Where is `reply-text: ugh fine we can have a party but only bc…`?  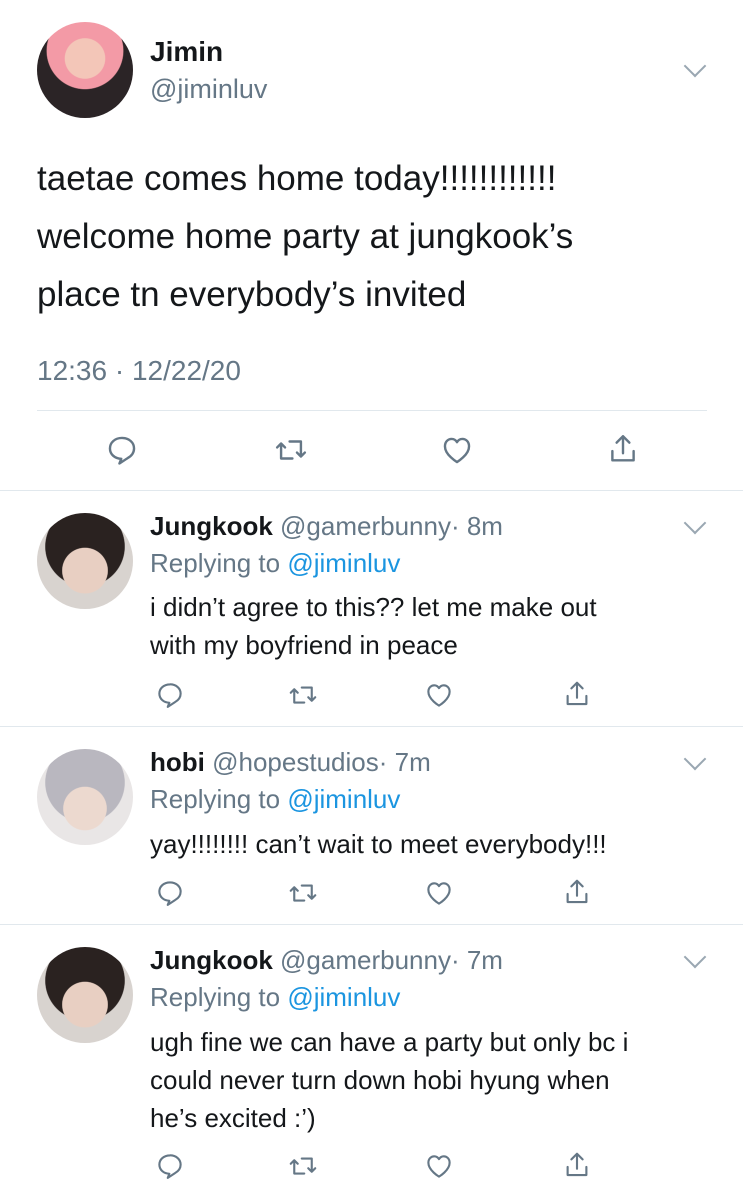 reply-text: ugh fine we can have a party but only bc… is located at coordinates (430, 1080).